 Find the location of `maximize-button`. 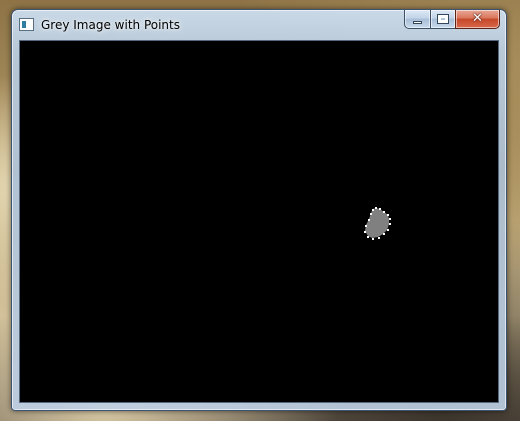

maximize-button is located at coordinates (442, 19).